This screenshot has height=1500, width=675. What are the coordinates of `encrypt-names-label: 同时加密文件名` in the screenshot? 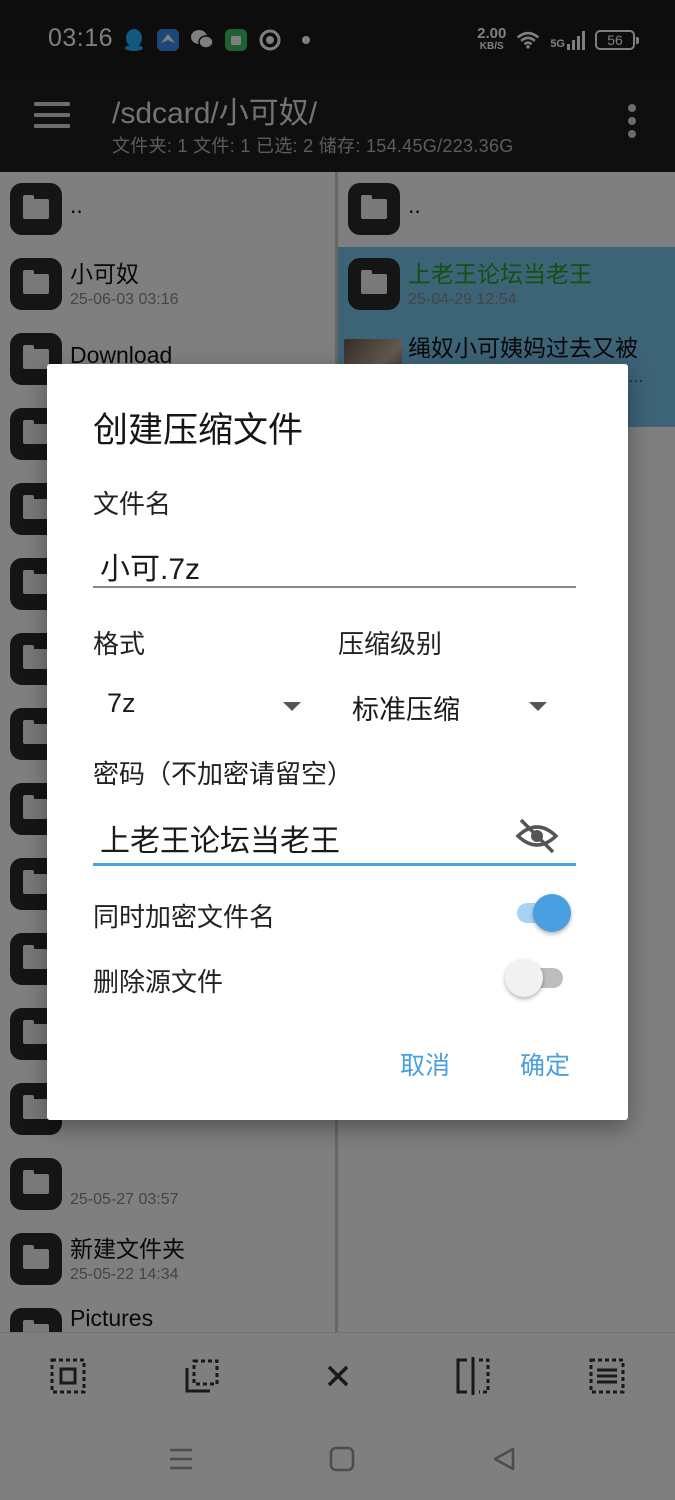 It's located at (184, 917).